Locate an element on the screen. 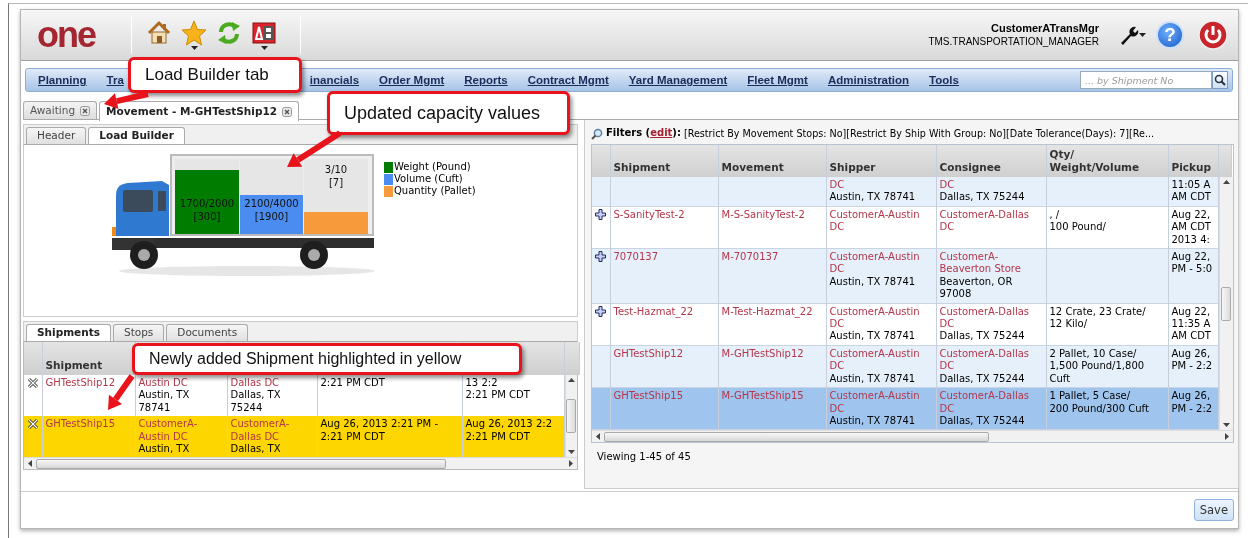 This screenshot has width=1248, height=538. legend-label: Weight (Pound) is located at coordinates (432, 167).